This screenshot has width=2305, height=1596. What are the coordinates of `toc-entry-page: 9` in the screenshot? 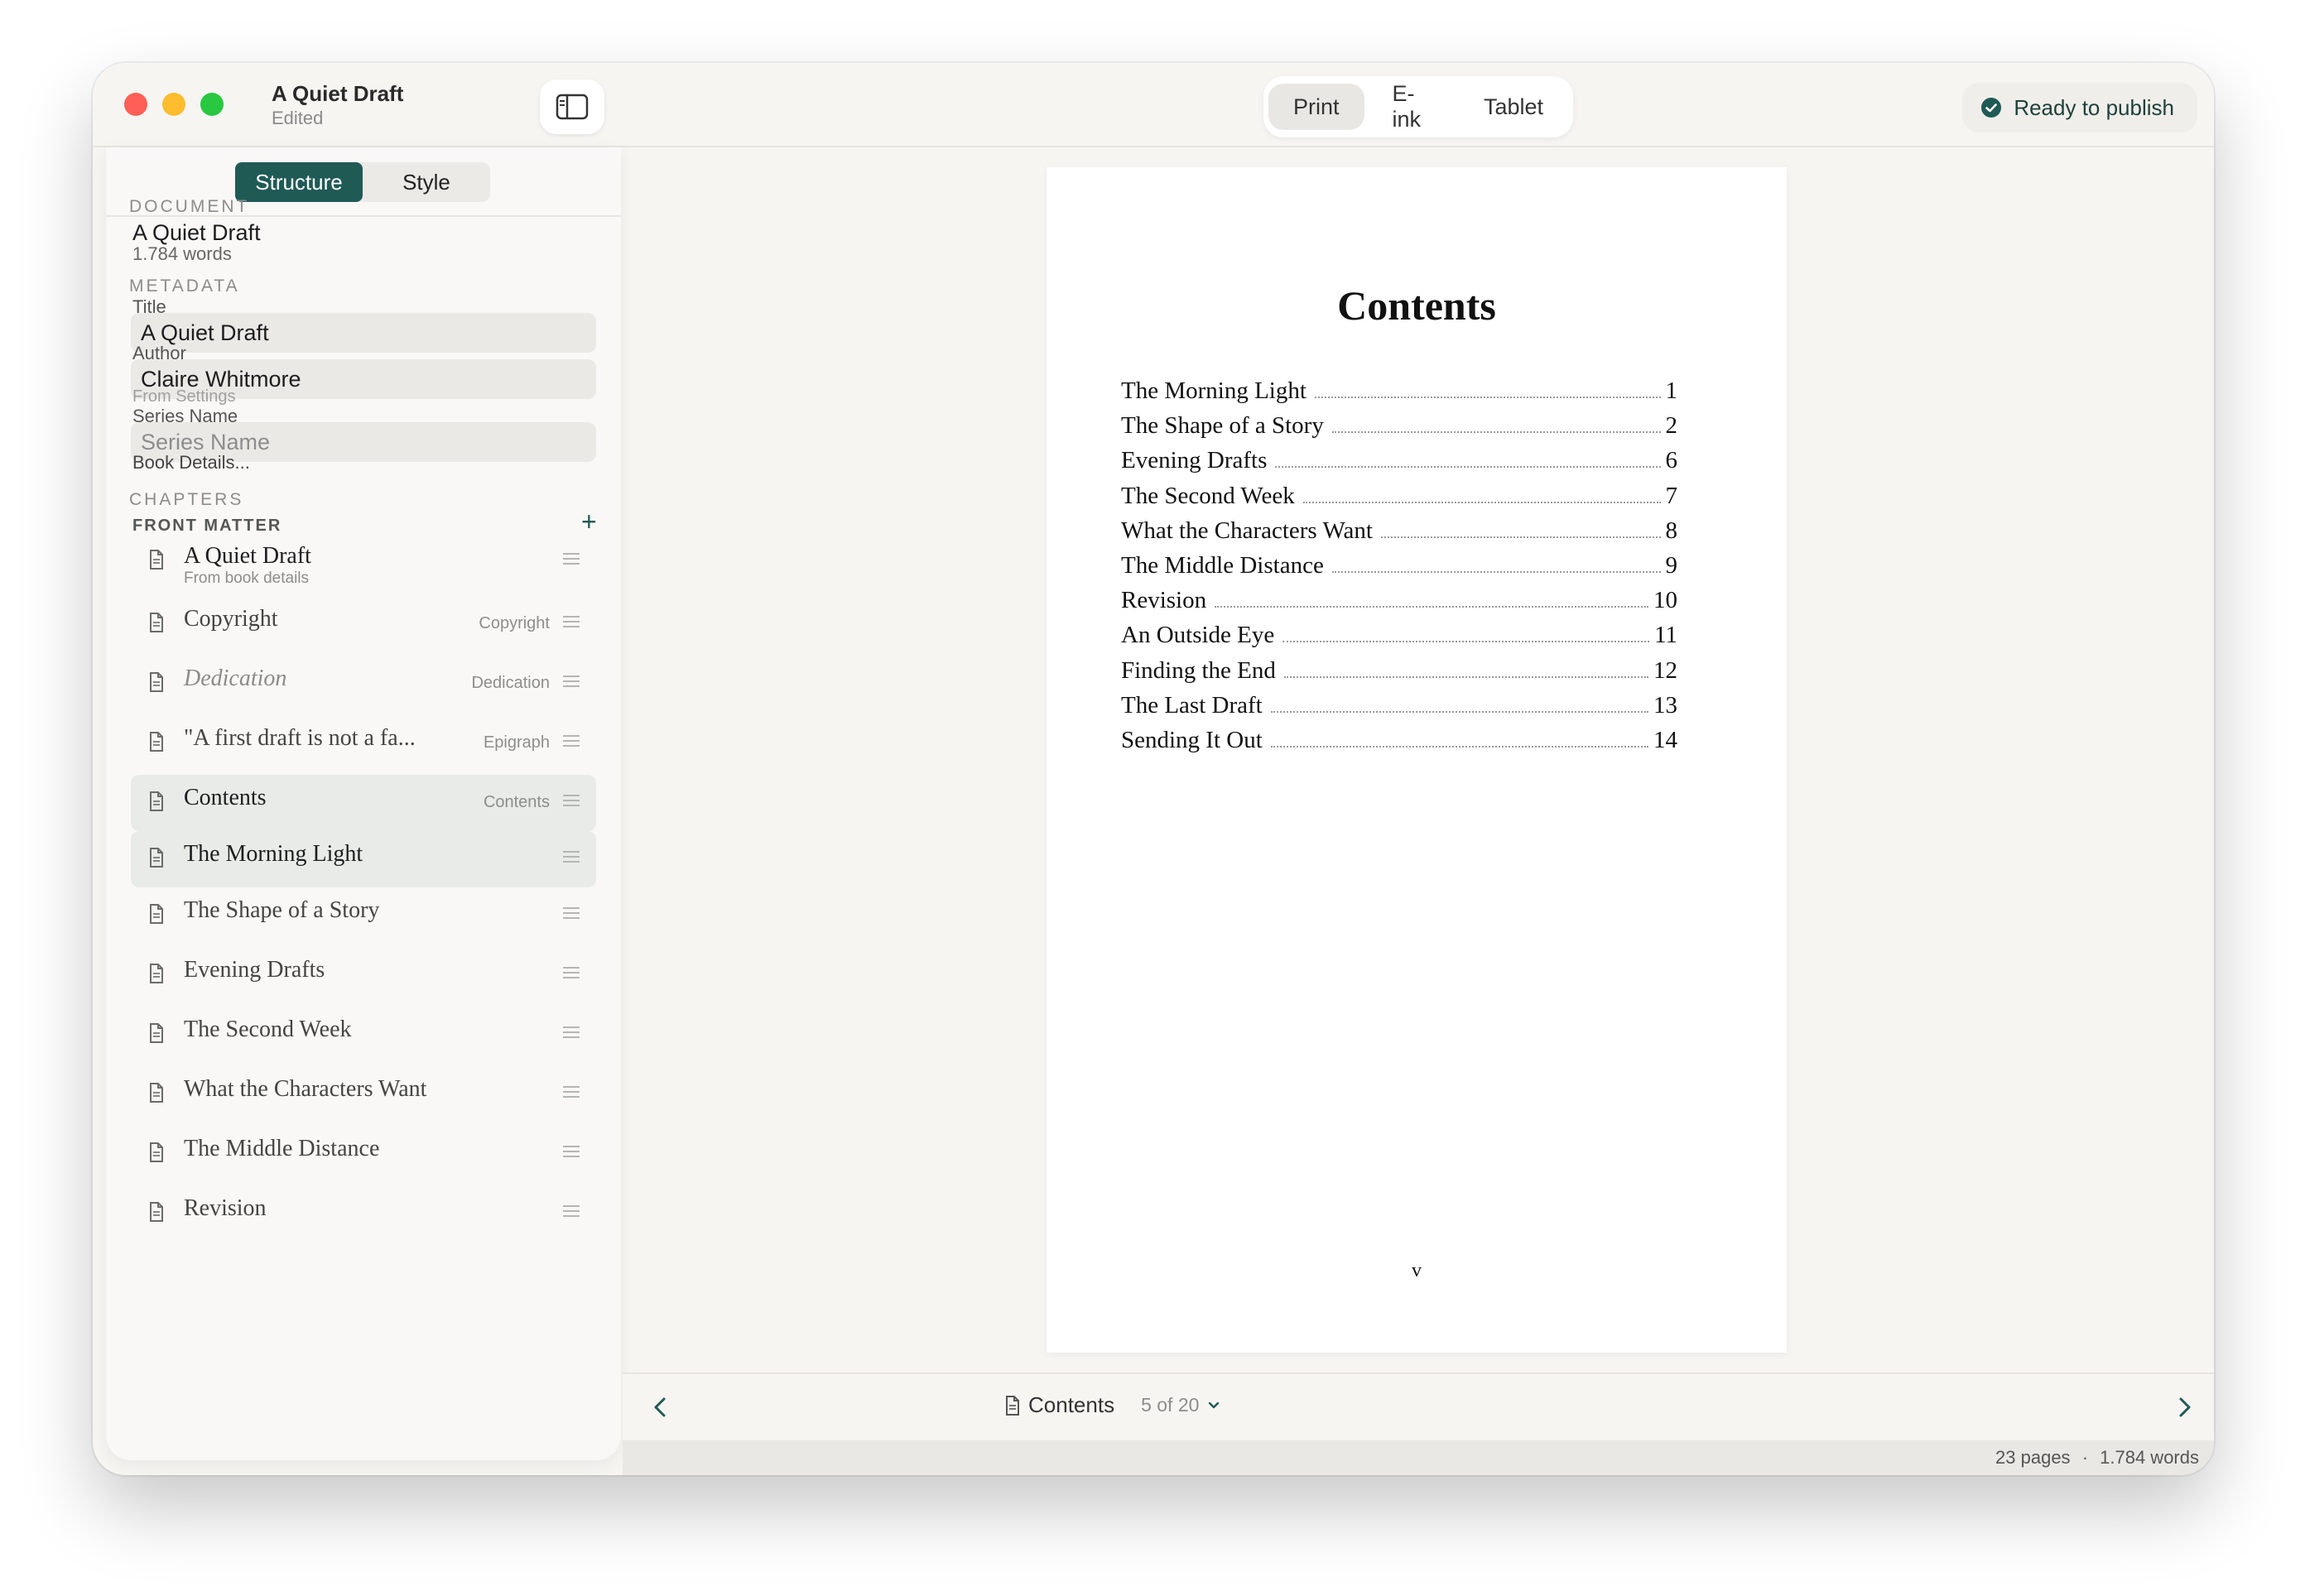 It's located at (1671, 565).